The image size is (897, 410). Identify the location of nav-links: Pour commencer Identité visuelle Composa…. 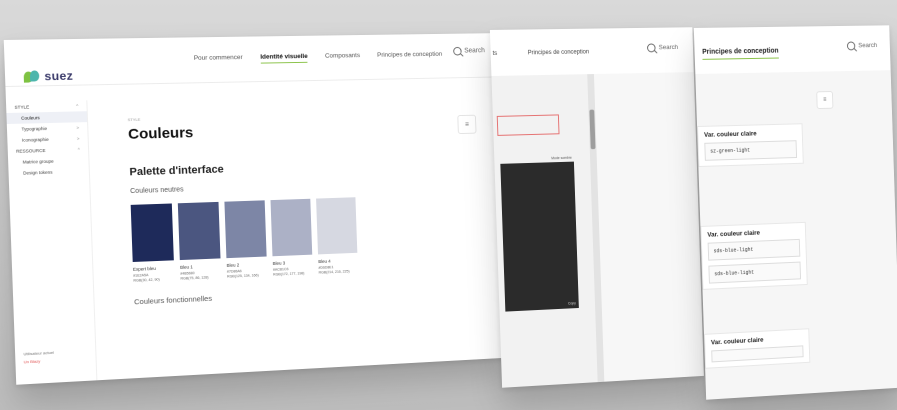
(318, 58).